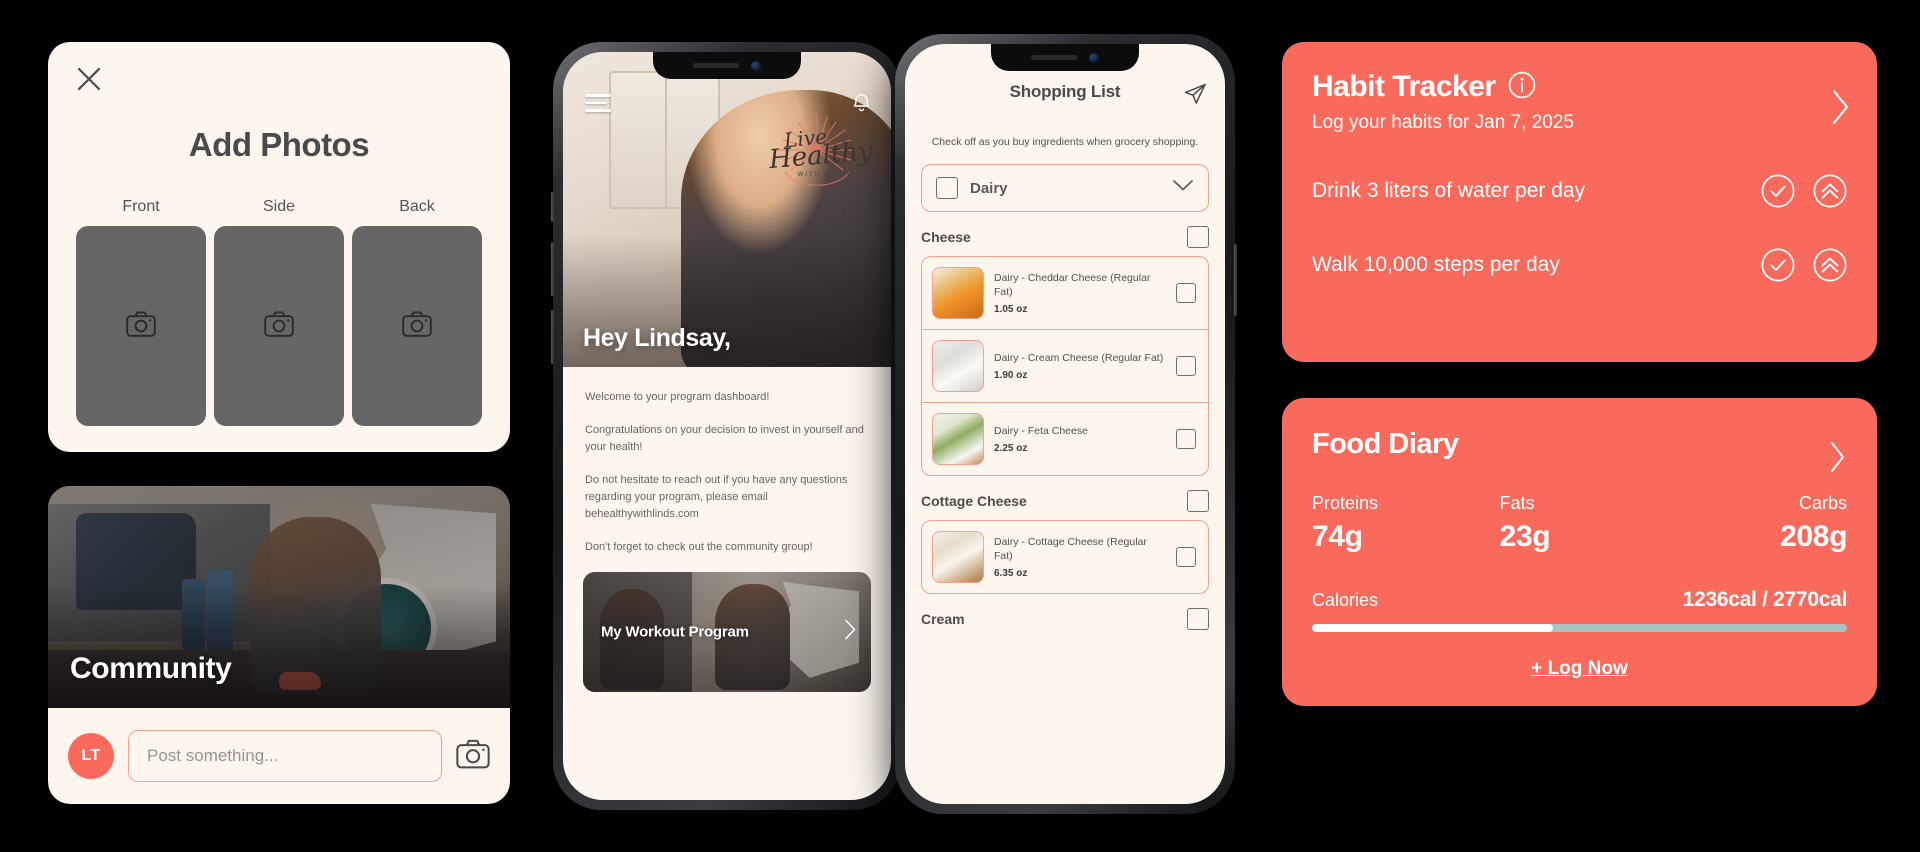  I want to click on macro-value: 23g, so click(1525, 536).